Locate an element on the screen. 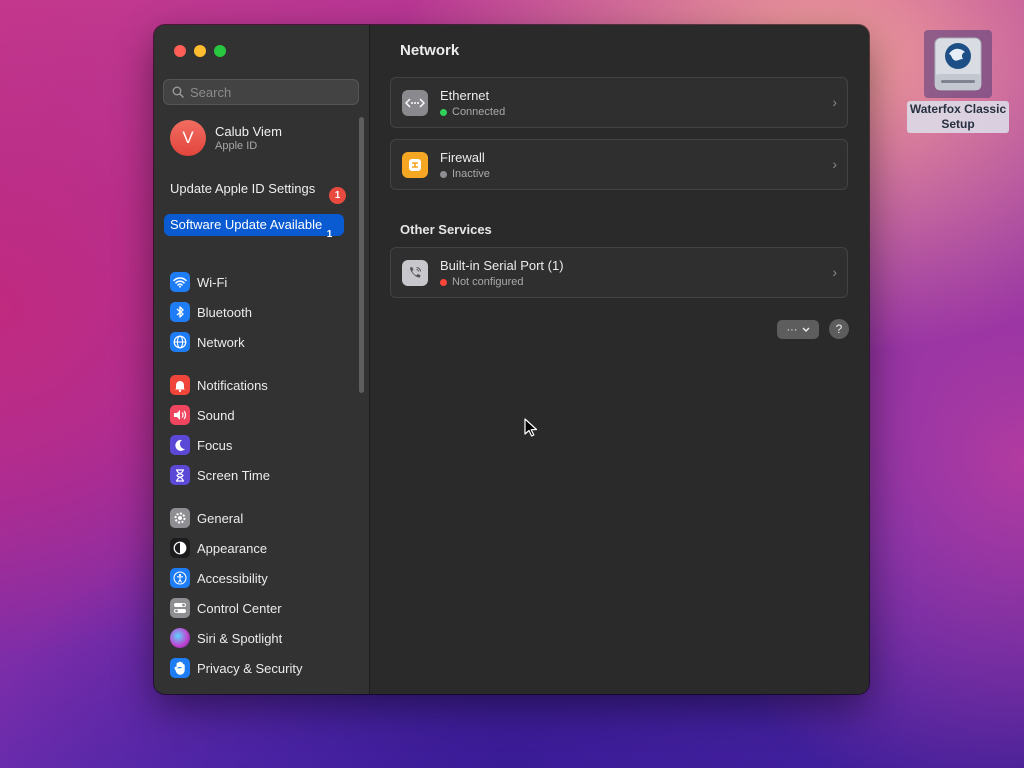  avatar: V is located at coordinates (188, 138).